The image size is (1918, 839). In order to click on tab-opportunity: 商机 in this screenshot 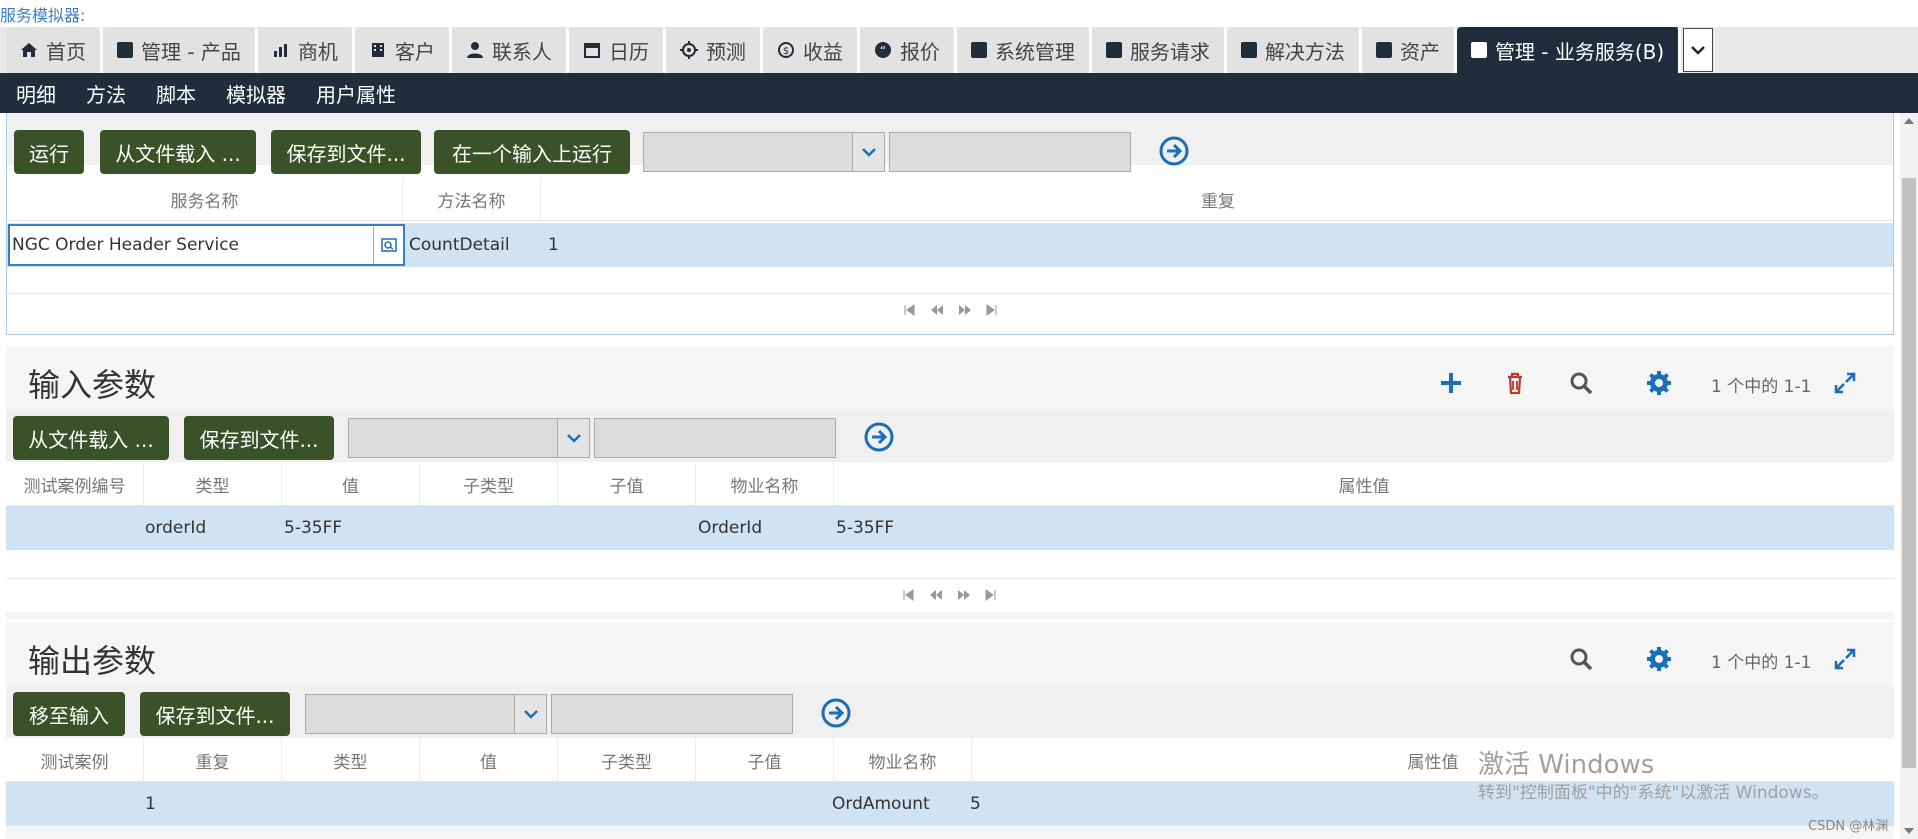, I will do `click(306, 50)`.